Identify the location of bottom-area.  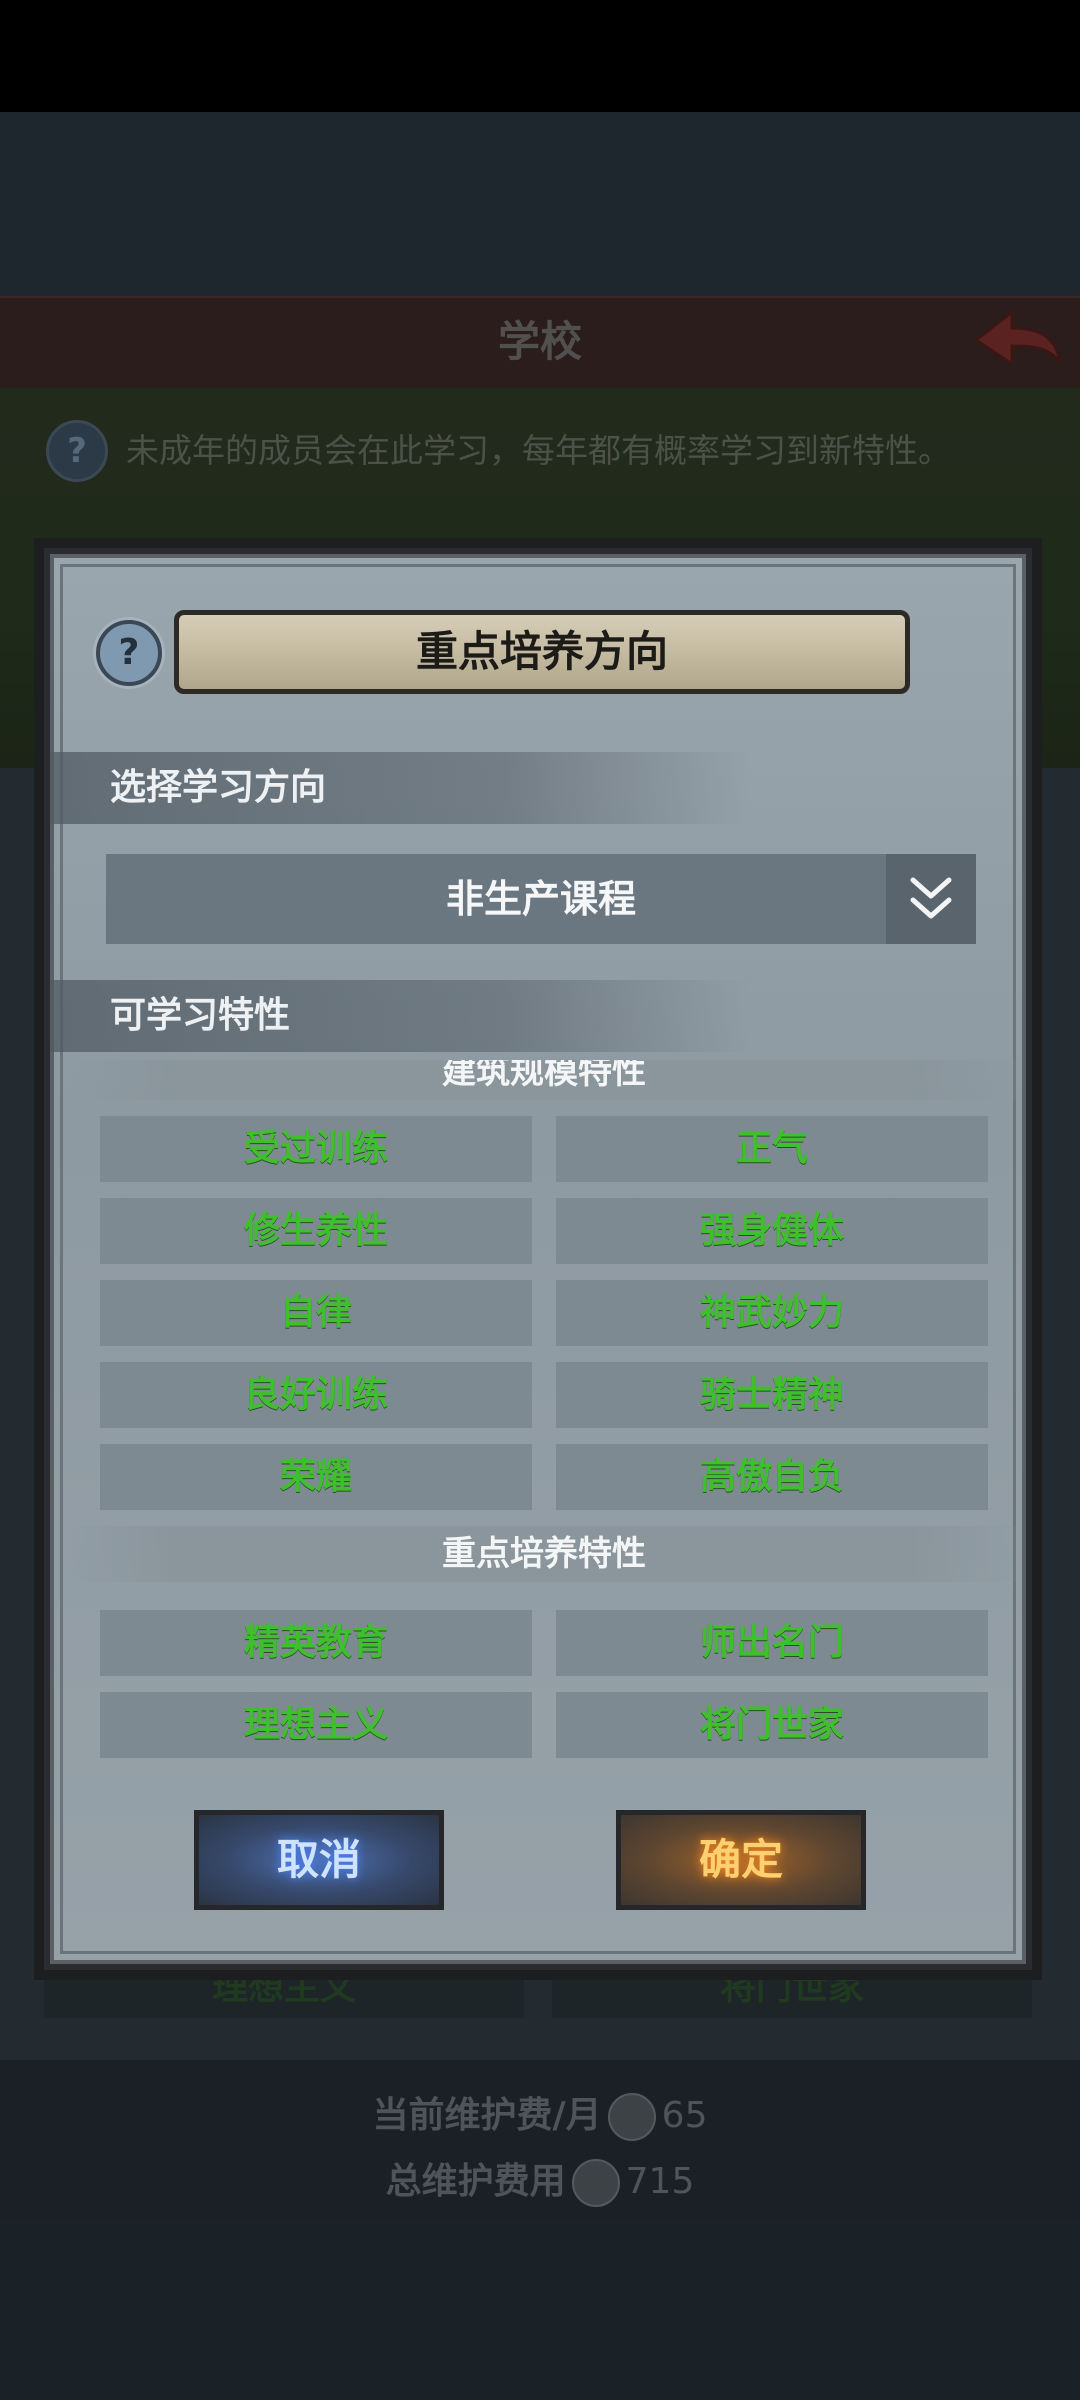
(540, 2310).